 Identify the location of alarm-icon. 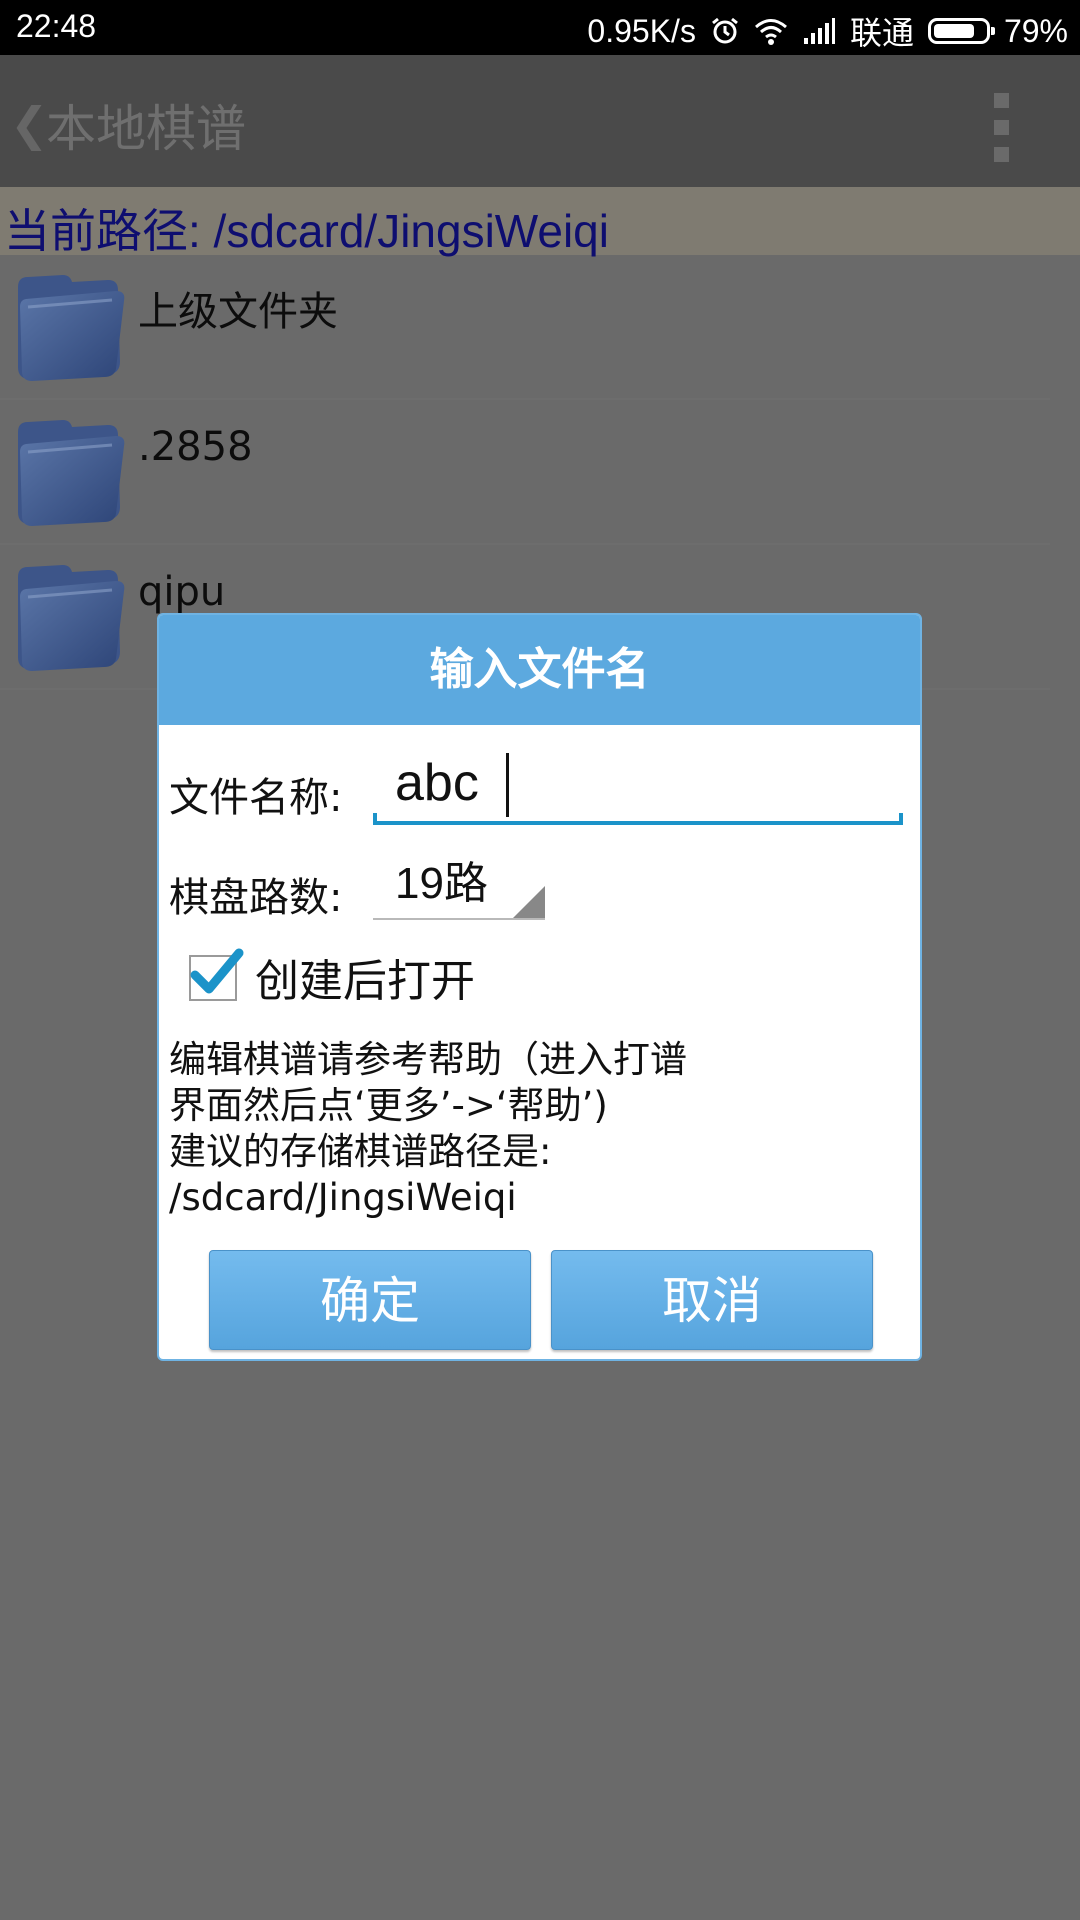
(725, 30).